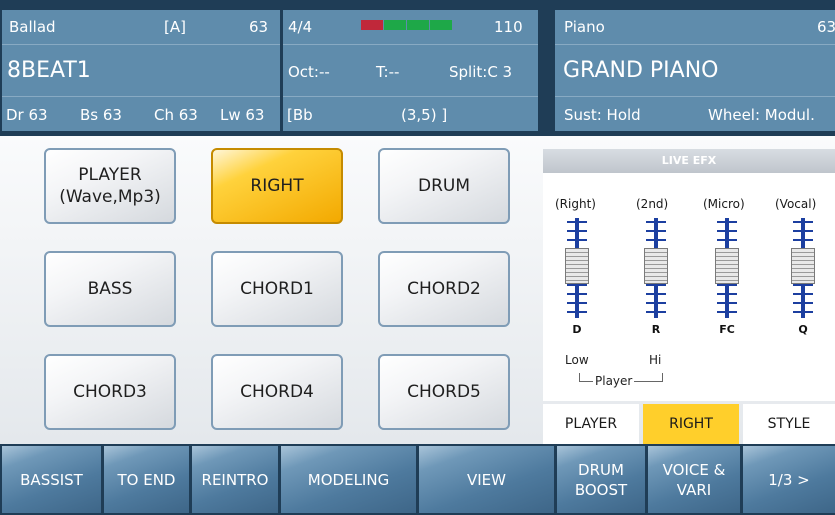 Image resolution: width=835 pixels, height=515 pixels. I want to click on tab-right: RIGHT, so click(691, 424).